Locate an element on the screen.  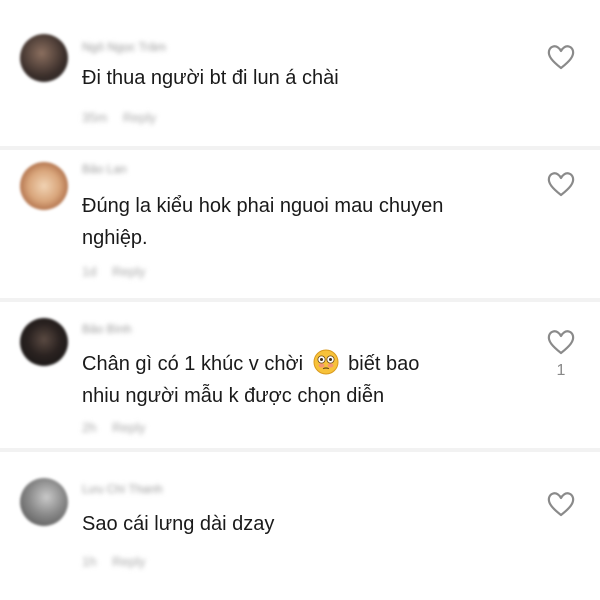
comment-meta: 1h Reply is located at coordinates (119, 561).